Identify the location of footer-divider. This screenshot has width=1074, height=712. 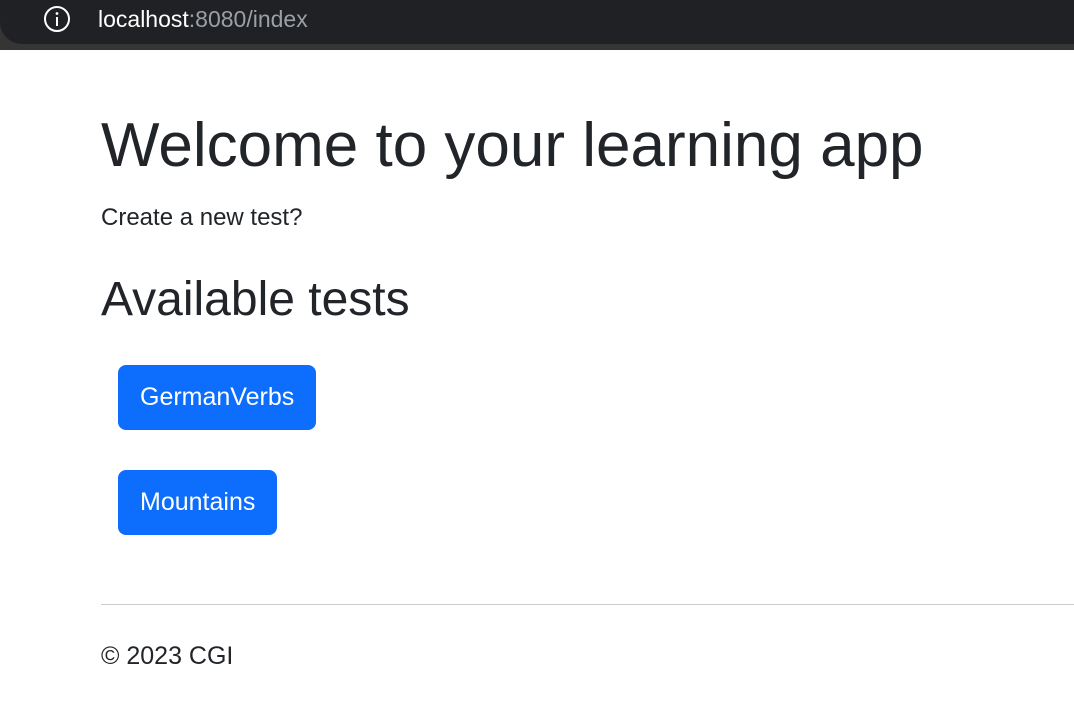
(587, 604).